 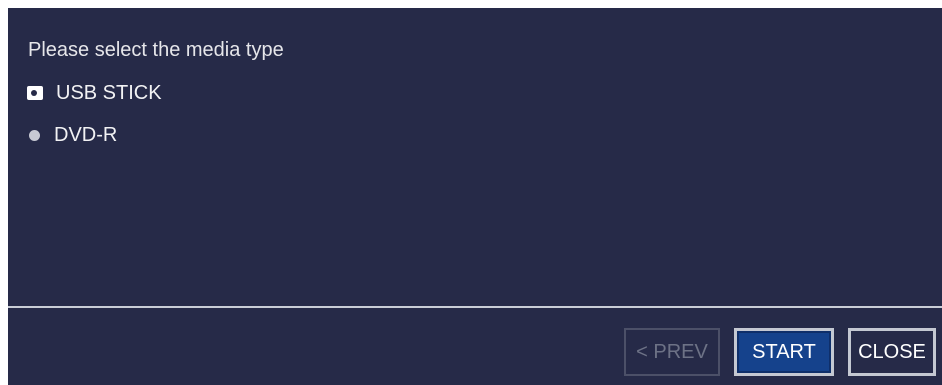 I want to click on radio-selected-icon, so click(x=35, y=93).